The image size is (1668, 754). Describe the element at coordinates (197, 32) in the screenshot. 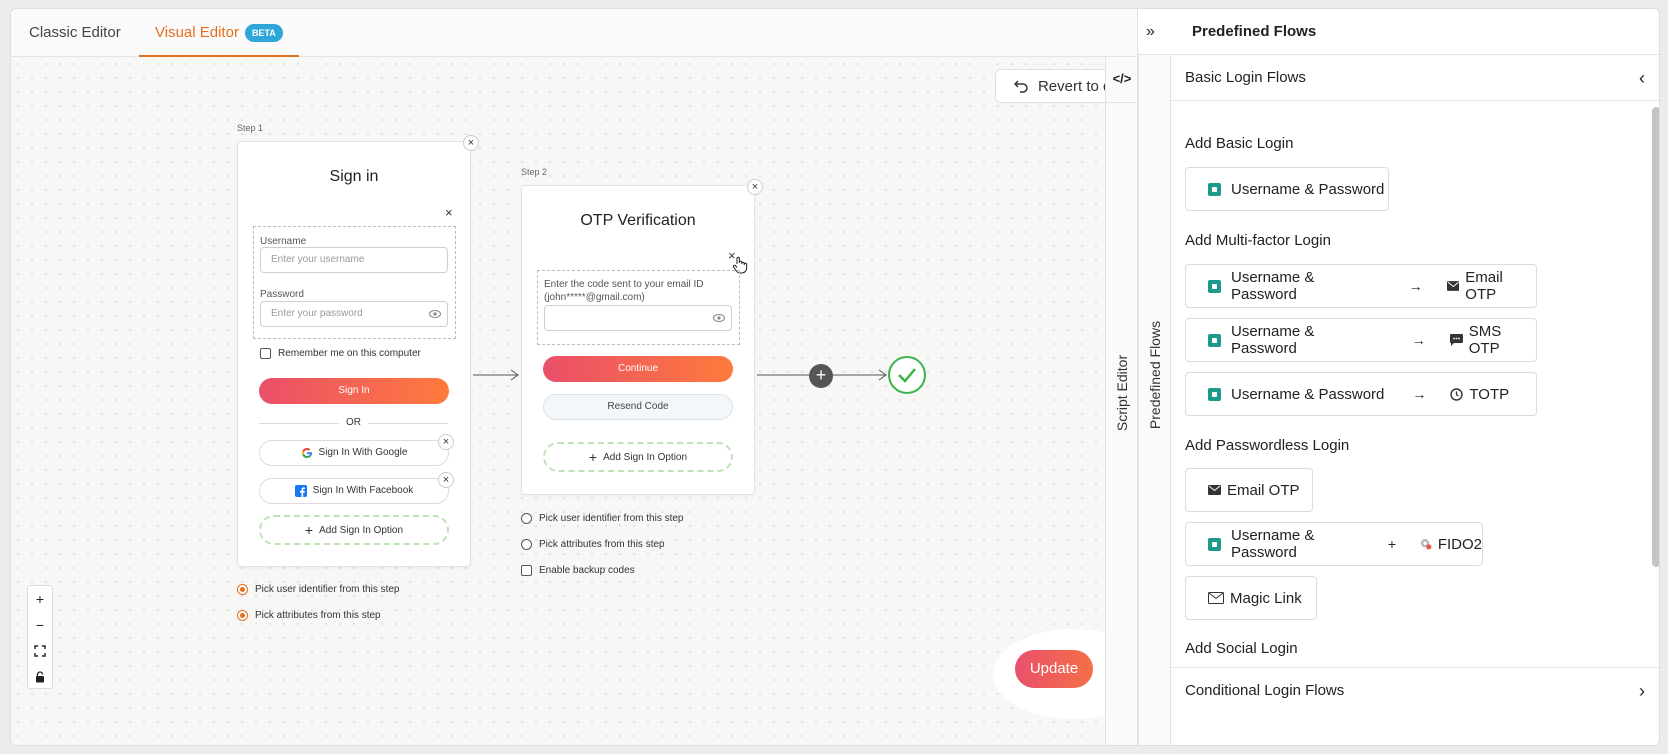

I see `tab-visual-label: Visual Editor` at that location.